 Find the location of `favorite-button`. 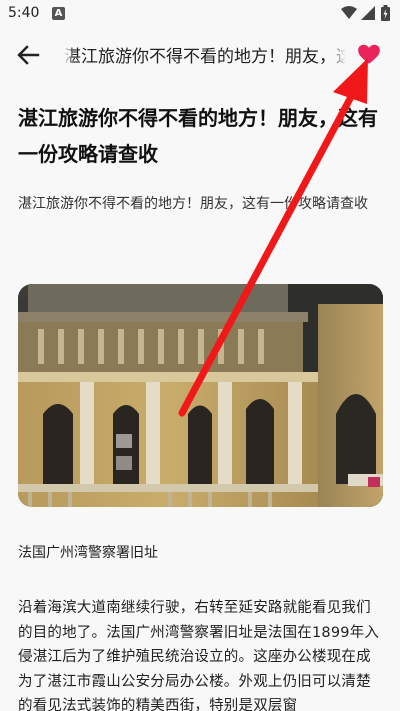

favorite-button is located at coordinates (369, 54).